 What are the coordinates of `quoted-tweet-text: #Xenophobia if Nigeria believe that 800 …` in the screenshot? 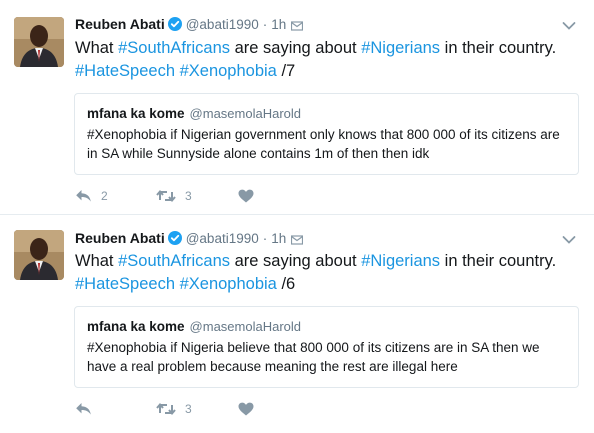 It's located at (313, 357).